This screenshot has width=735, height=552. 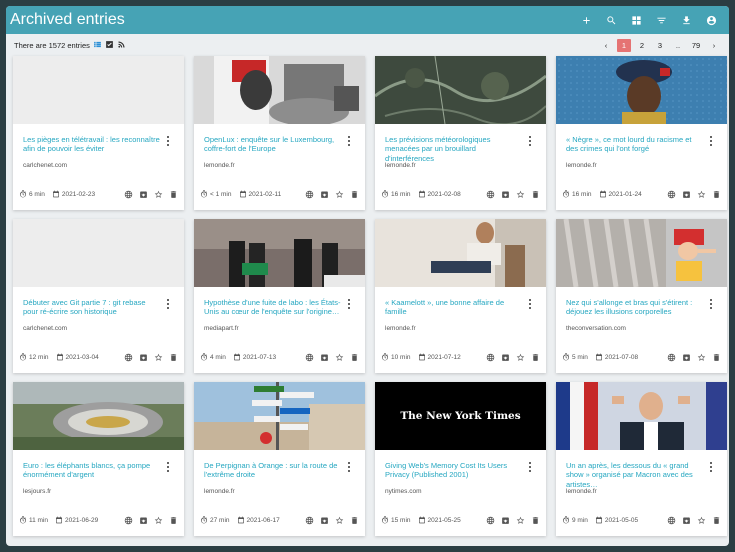 What do you see at coordinates (98, 45) in the screenshot?
I see `list-view-icon` at bounding box center [98, 45].